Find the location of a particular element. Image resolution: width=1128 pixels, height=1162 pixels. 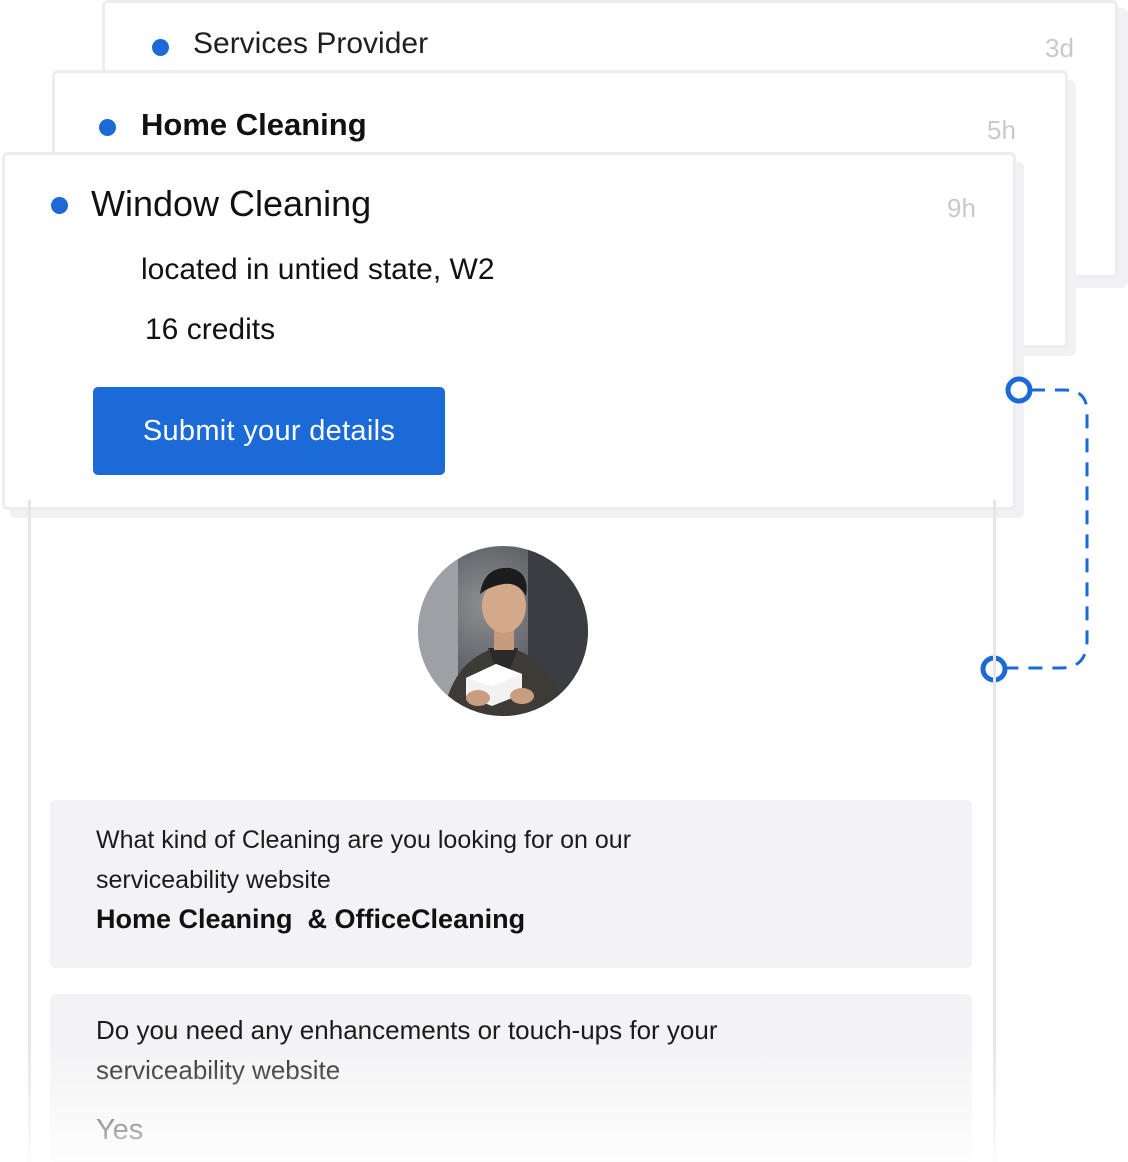

location-text: located in untied state, W2 is located at coordinates (318, 269).